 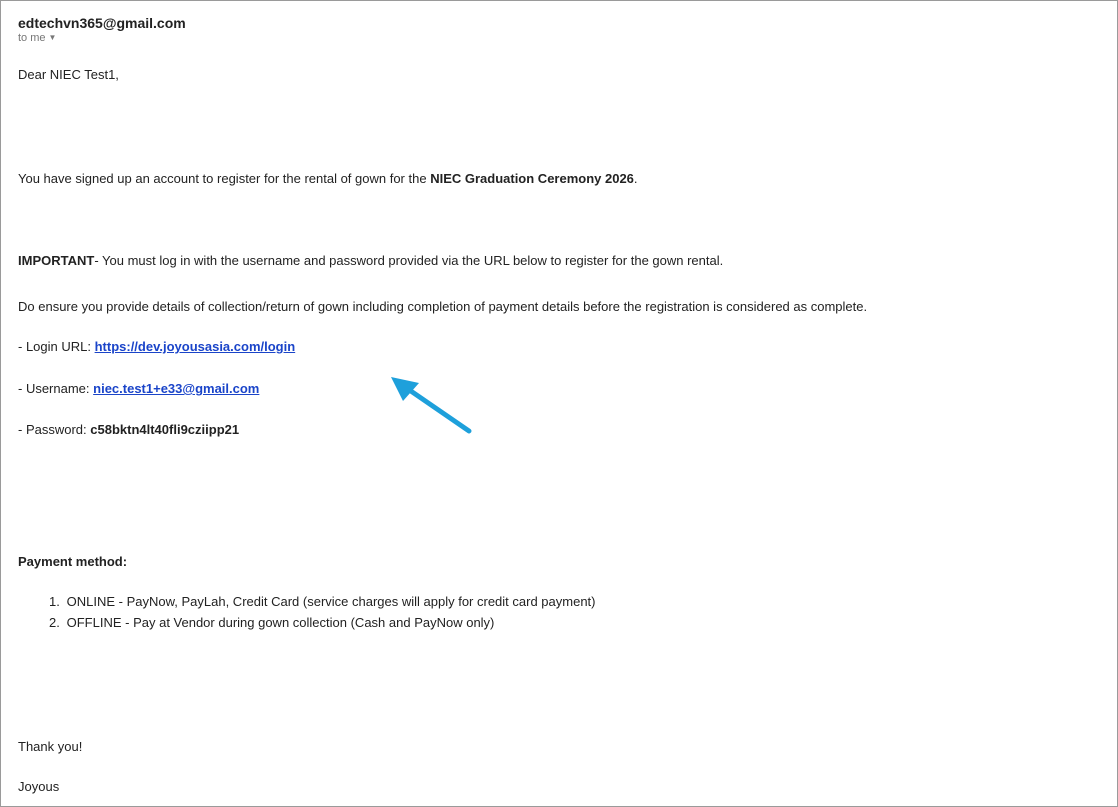 What do you see at coordinates (54, 622) in the screenshot?
I see `payment-item-number: 2.` at bounding box center [54, 622].